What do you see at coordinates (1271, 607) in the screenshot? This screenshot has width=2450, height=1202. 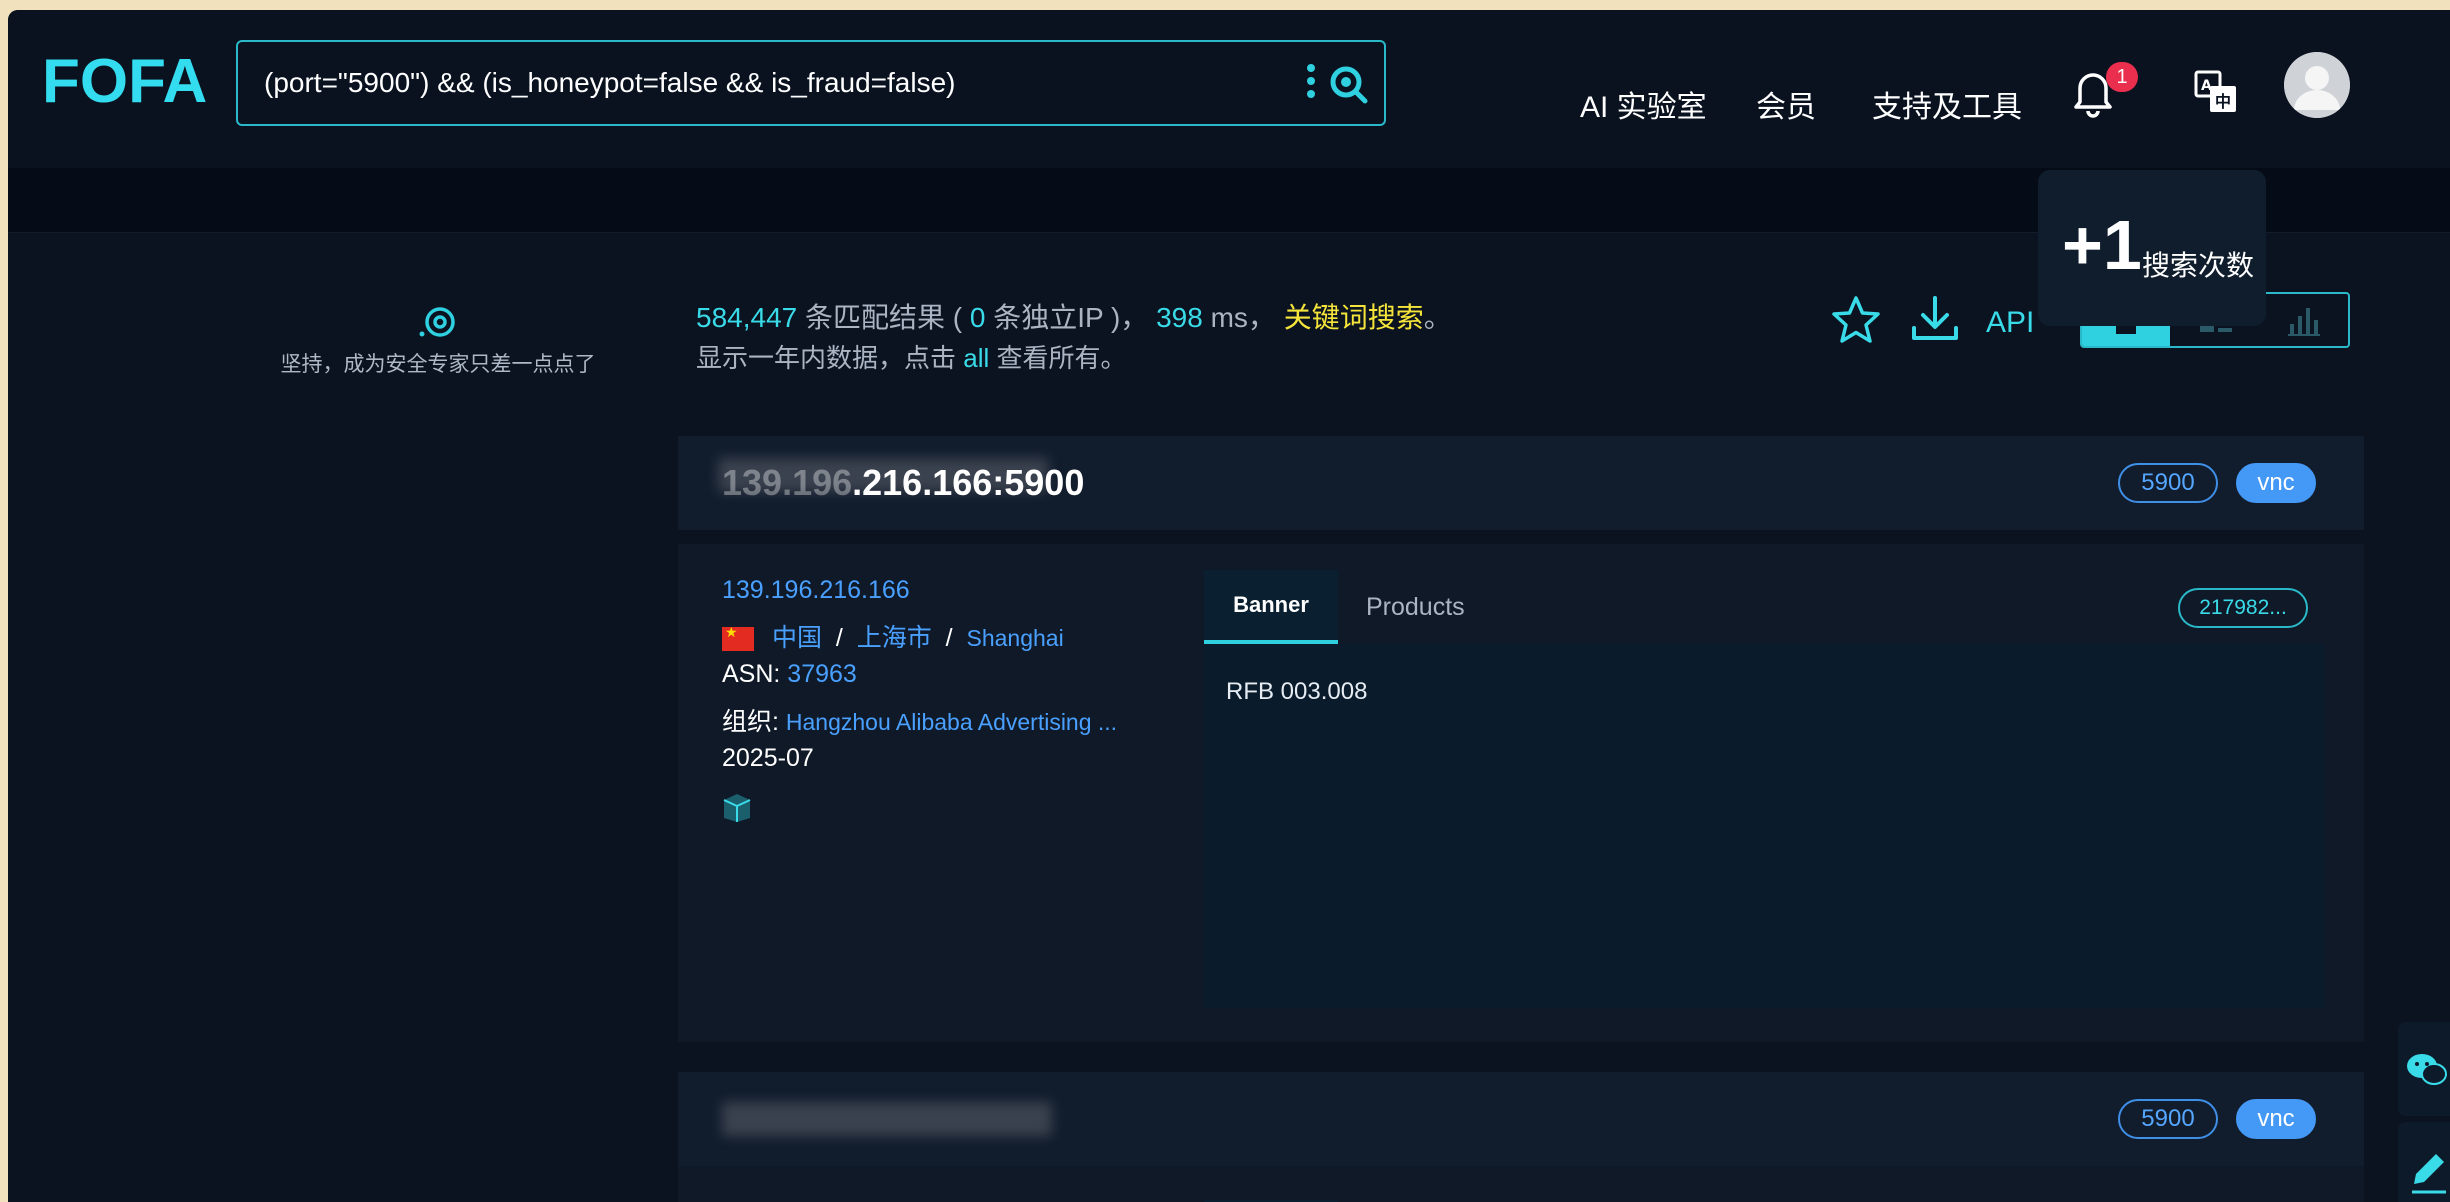 I see `tab-banner: Banner` at bounding box center [1271, 607].